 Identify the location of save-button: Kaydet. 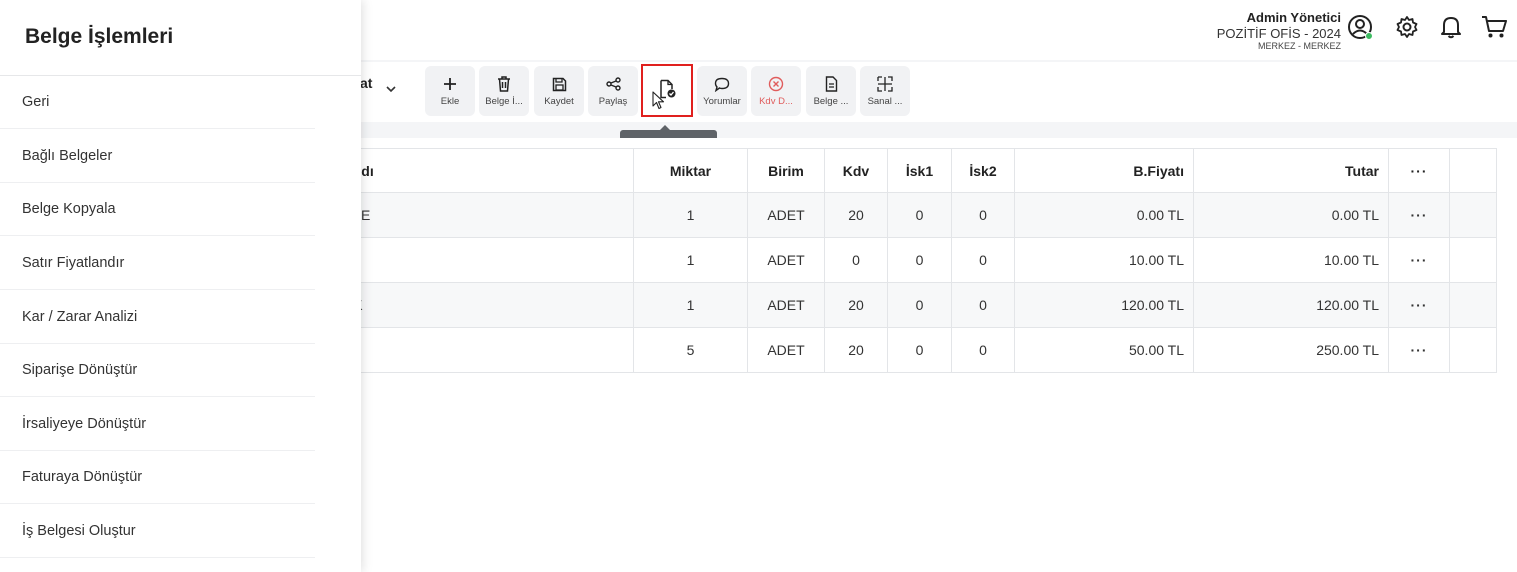
(559, 91).